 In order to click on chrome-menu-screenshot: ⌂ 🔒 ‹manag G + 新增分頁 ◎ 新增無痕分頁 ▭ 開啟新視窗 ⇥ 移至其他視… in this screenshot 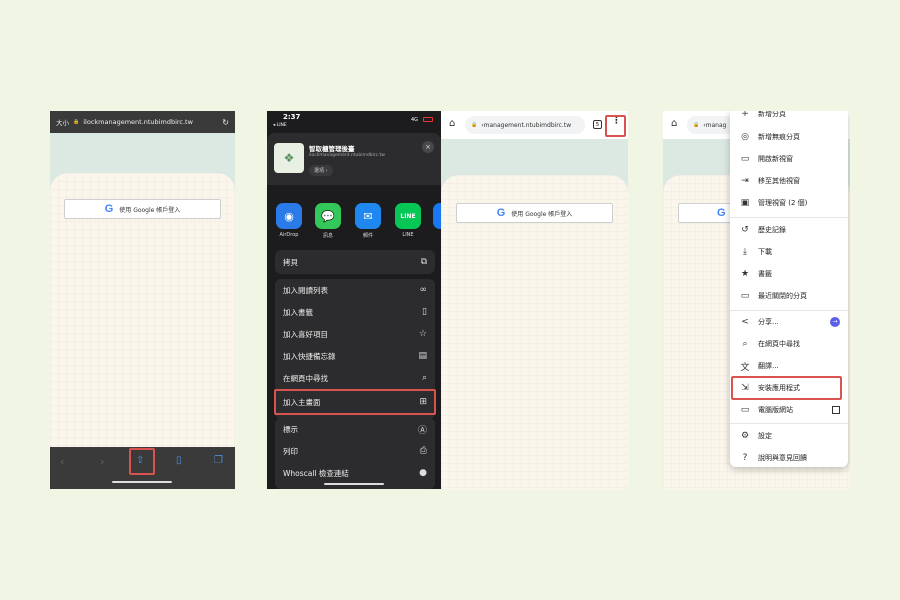, I will do `click(756, 300)`.